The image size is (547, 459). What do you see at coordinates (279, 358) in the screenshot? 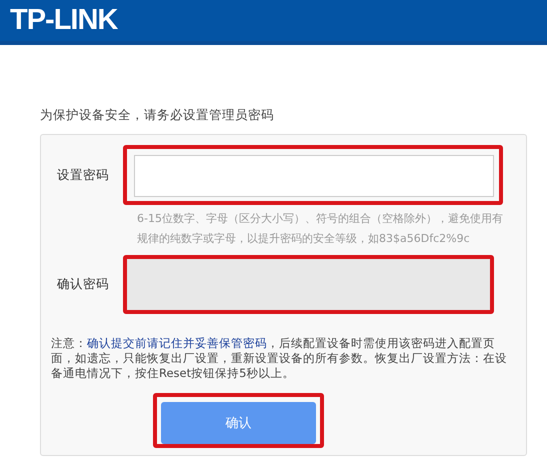
I see `notice-text: 注意：确认提交前请记住并妥善保管密码，后续配置设备时需使用该密码进入配置页面，如遗忘，只能恢复出厂设置，重新设置设备的所有参数。恢复出厂设置方法：在设备通电情况下，按住Reset按钮保持5秒以上。` at bounding box center [279, 358].